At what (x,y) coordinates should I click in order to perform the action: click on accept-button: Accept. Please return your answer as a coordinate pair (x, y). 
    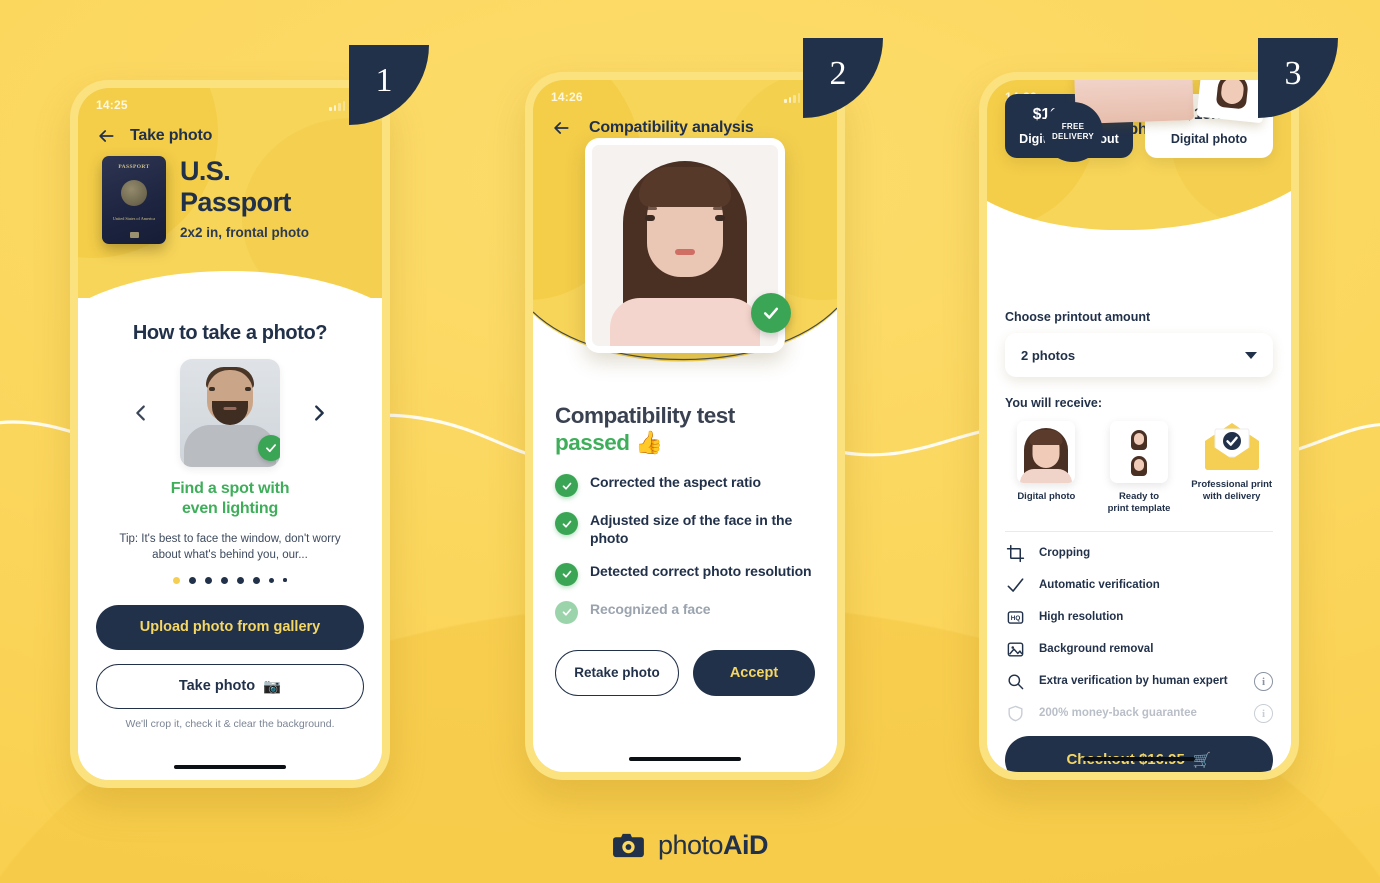
    Looking at the image, I should click on (754, 672).